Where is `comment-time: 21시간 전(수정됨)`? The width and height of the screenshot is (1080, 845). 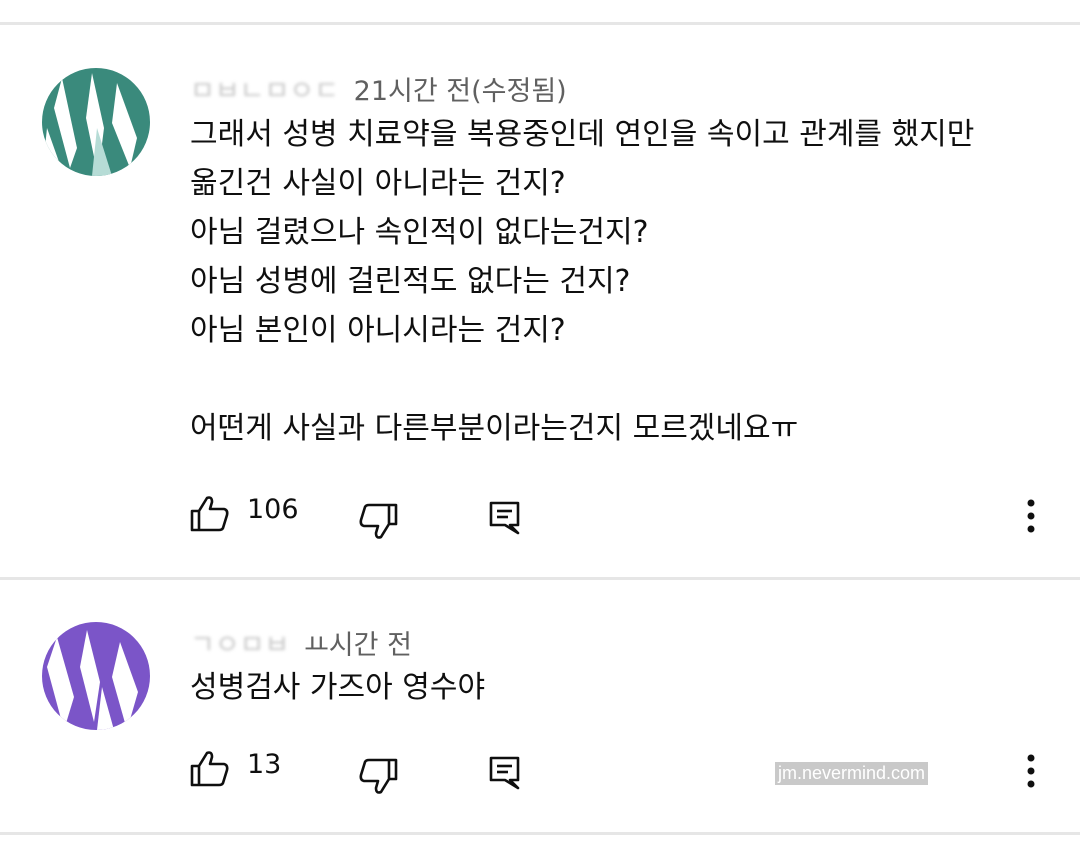
comment-time: 21시간 전(수정됨) is located at coordinates (460, 91).